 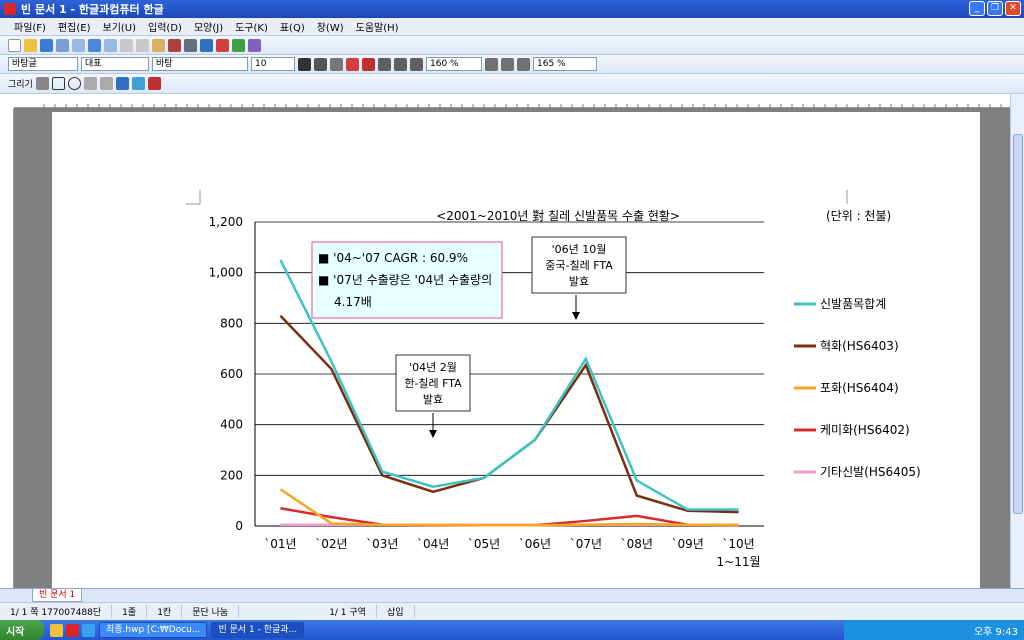 What do you see at coordinates (330, 26) in the screenshot?
I see `menu-window: 창(W)` at bounding box center [330, 26].